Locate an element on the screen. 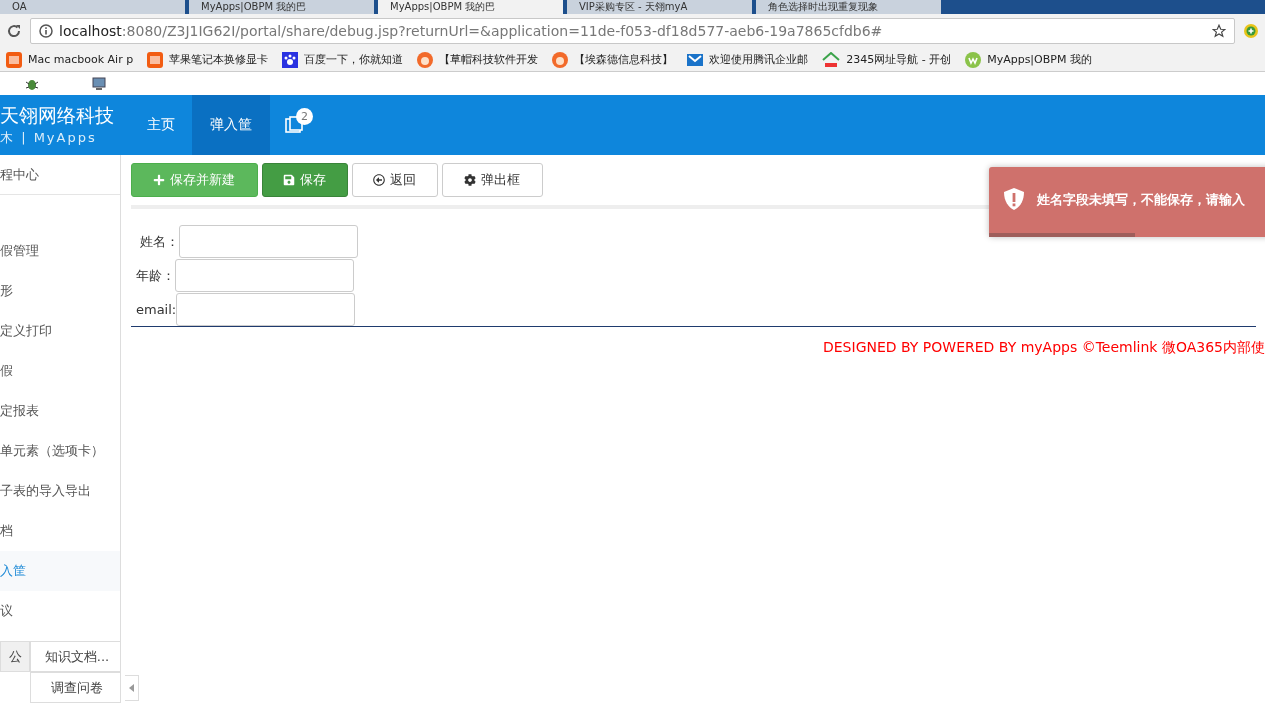 The height and width of the screenshot is (703, 1265). bookmark-label: 2345网址导航 - 开创 is located at coordinates (899, 59).